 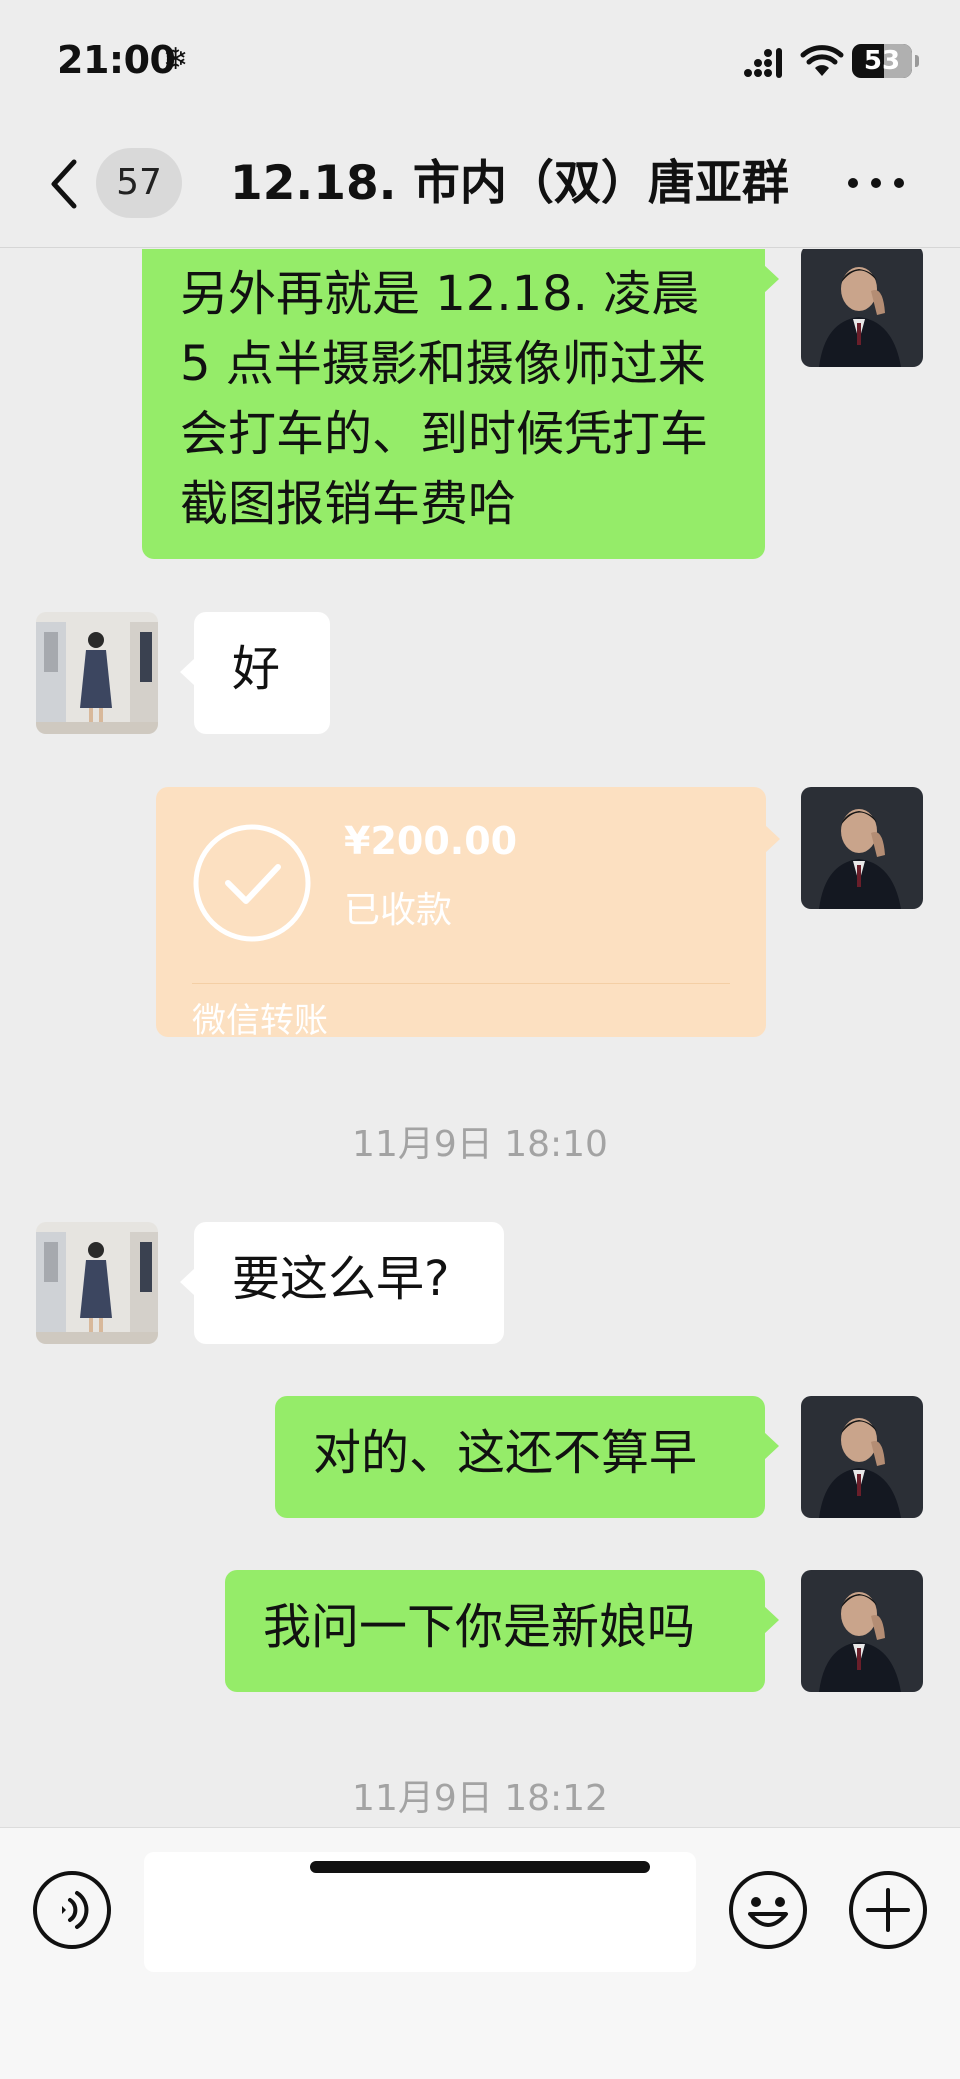 What do you see at coordinates (468, 914) in the screenshot?
I see `transfer-card: ¥200.00 已收款 微信转账` at bounding box center [468, 914].